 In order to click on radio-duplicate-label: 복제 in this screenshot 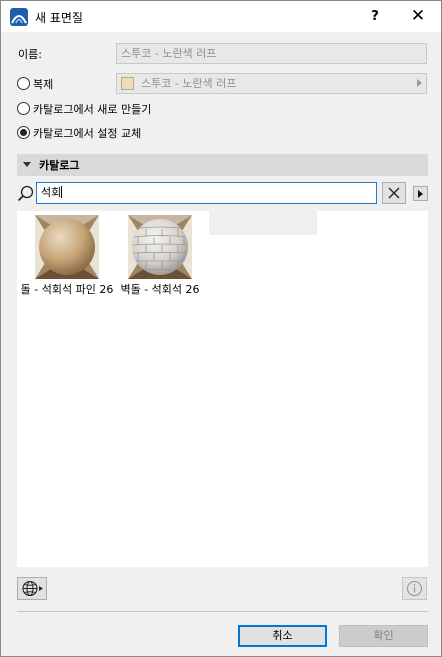, I will do `click(43, 84)`.